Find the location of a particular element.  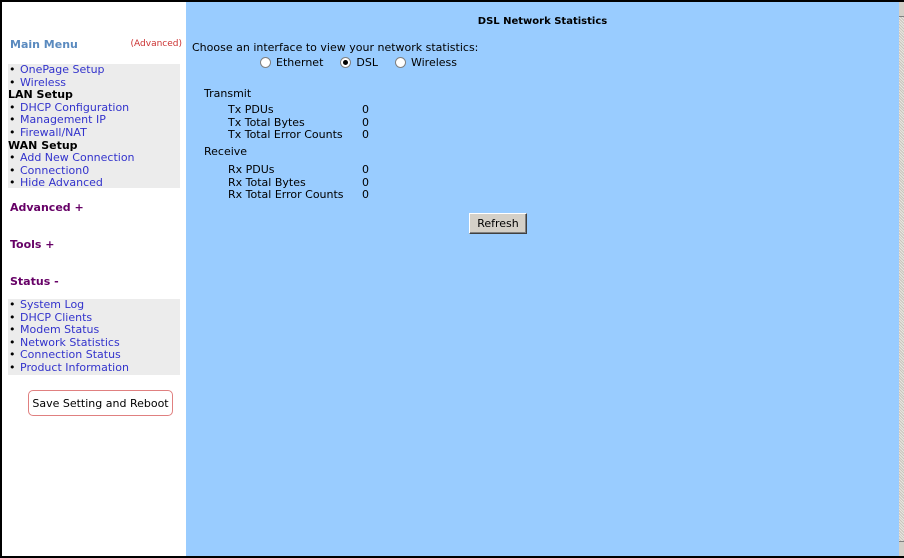

radio-button-wireless is located at coordinates (400, 62).